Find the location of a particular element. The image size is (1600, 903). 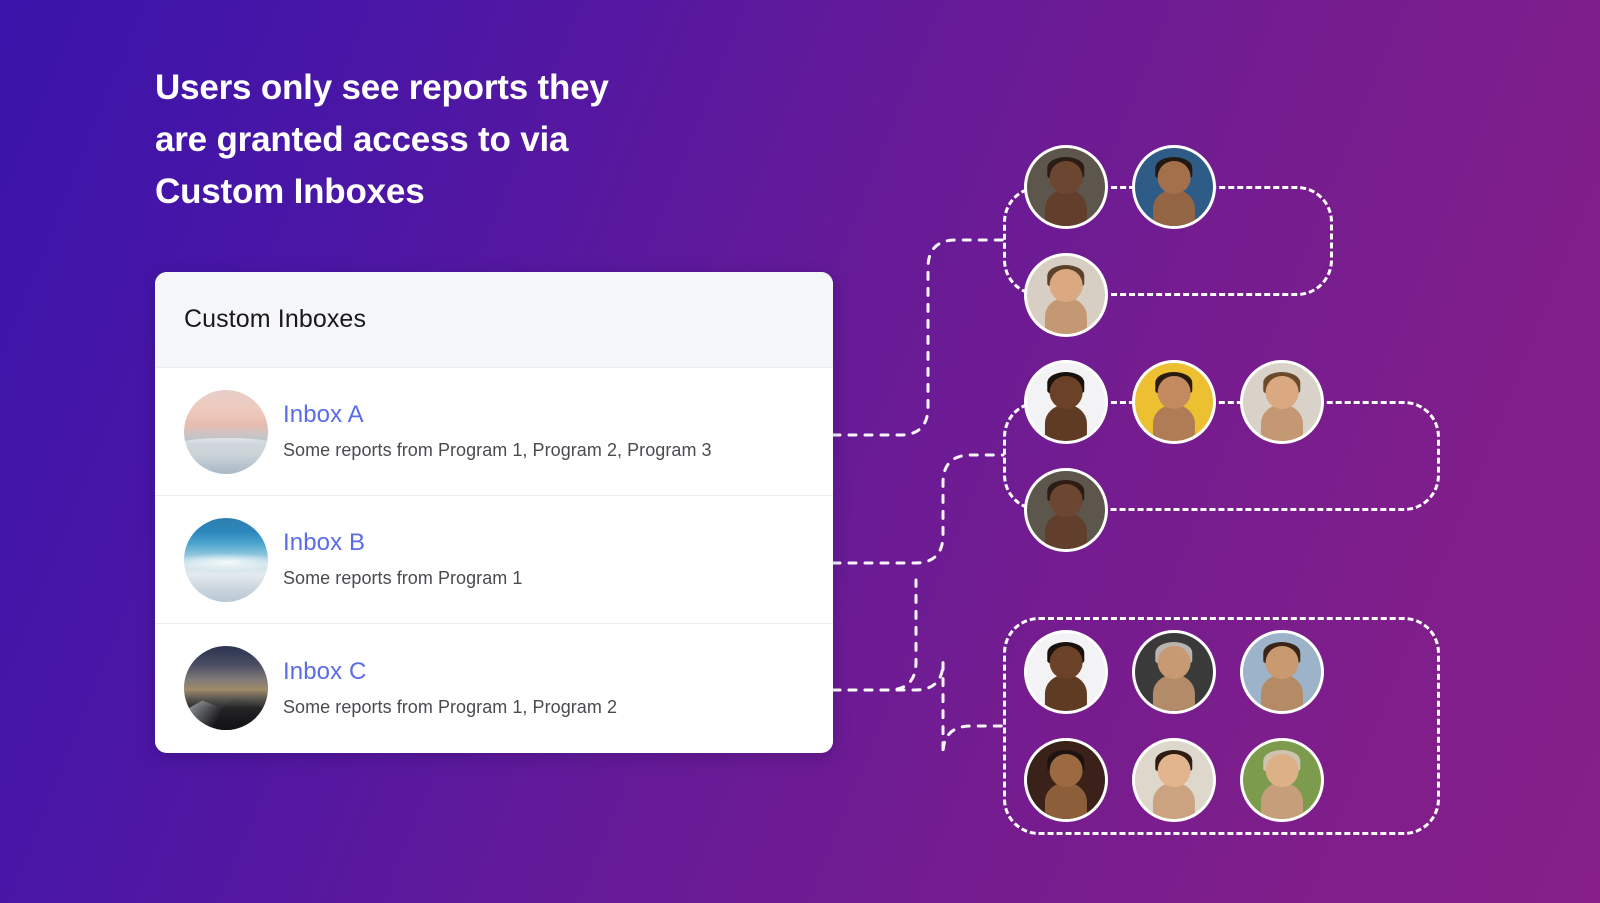

inbox-c-link: Inbox C is located at coordinates (450, 672).